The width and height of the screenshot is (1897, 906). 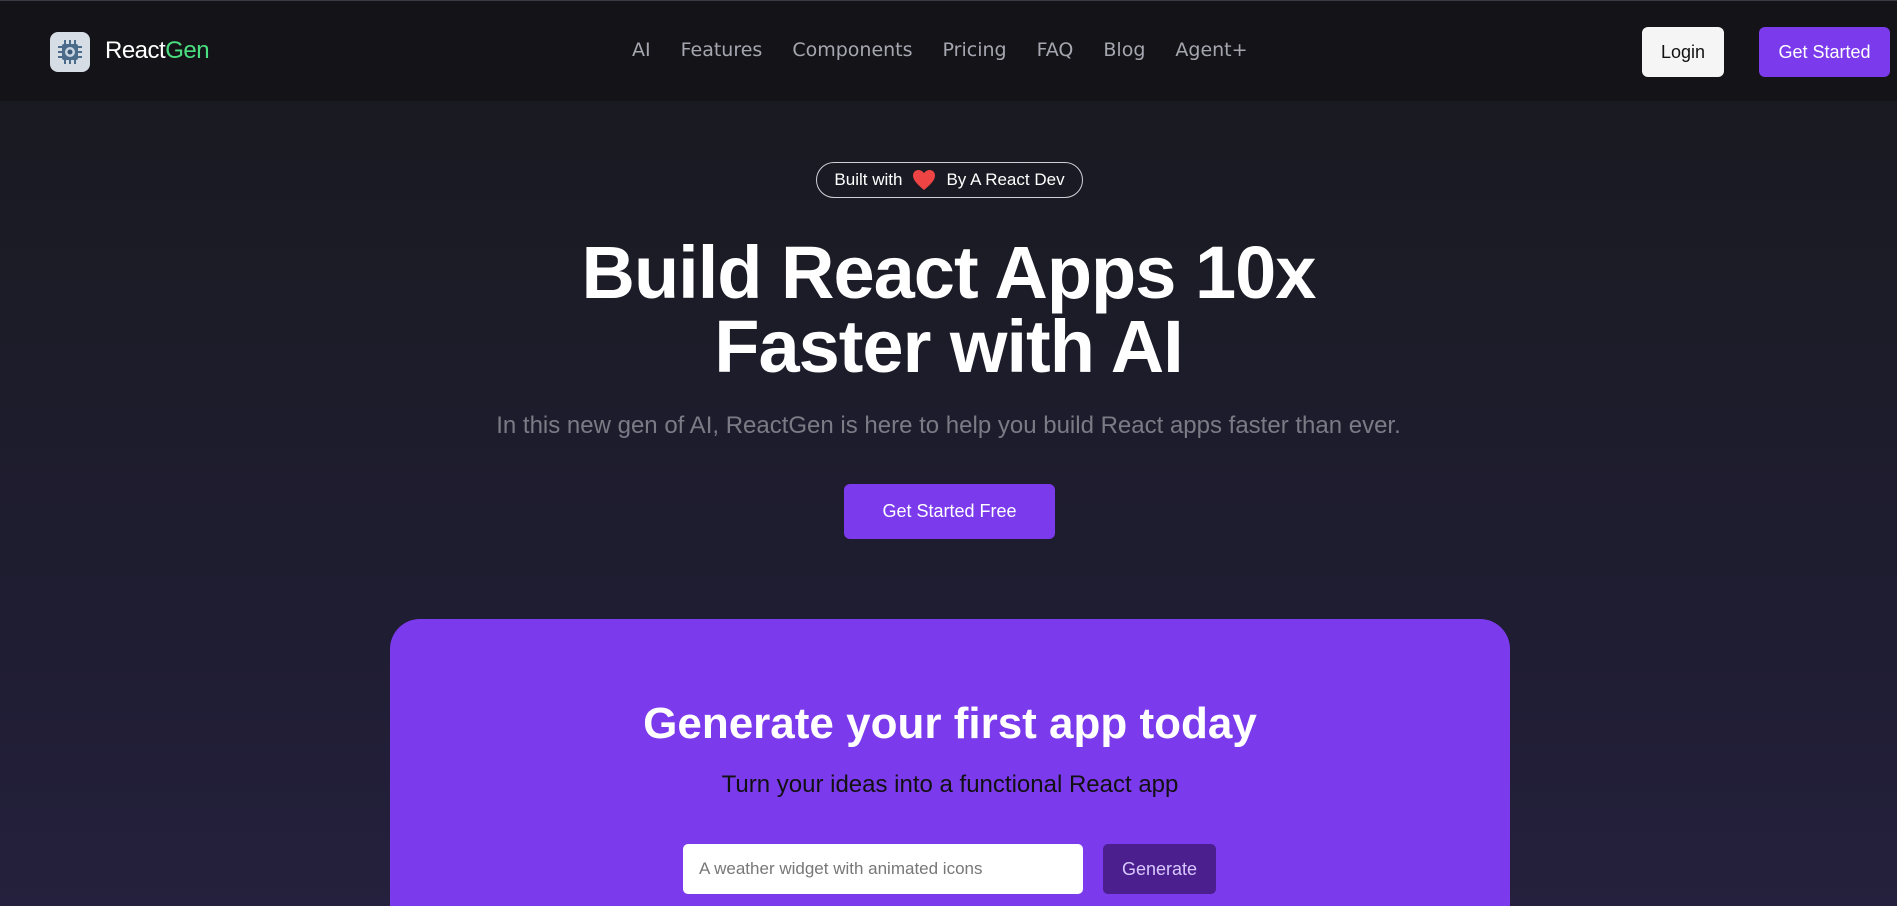 I want to click on nav-link-agent-plus: Agent+, so click(x=1211, y=50).